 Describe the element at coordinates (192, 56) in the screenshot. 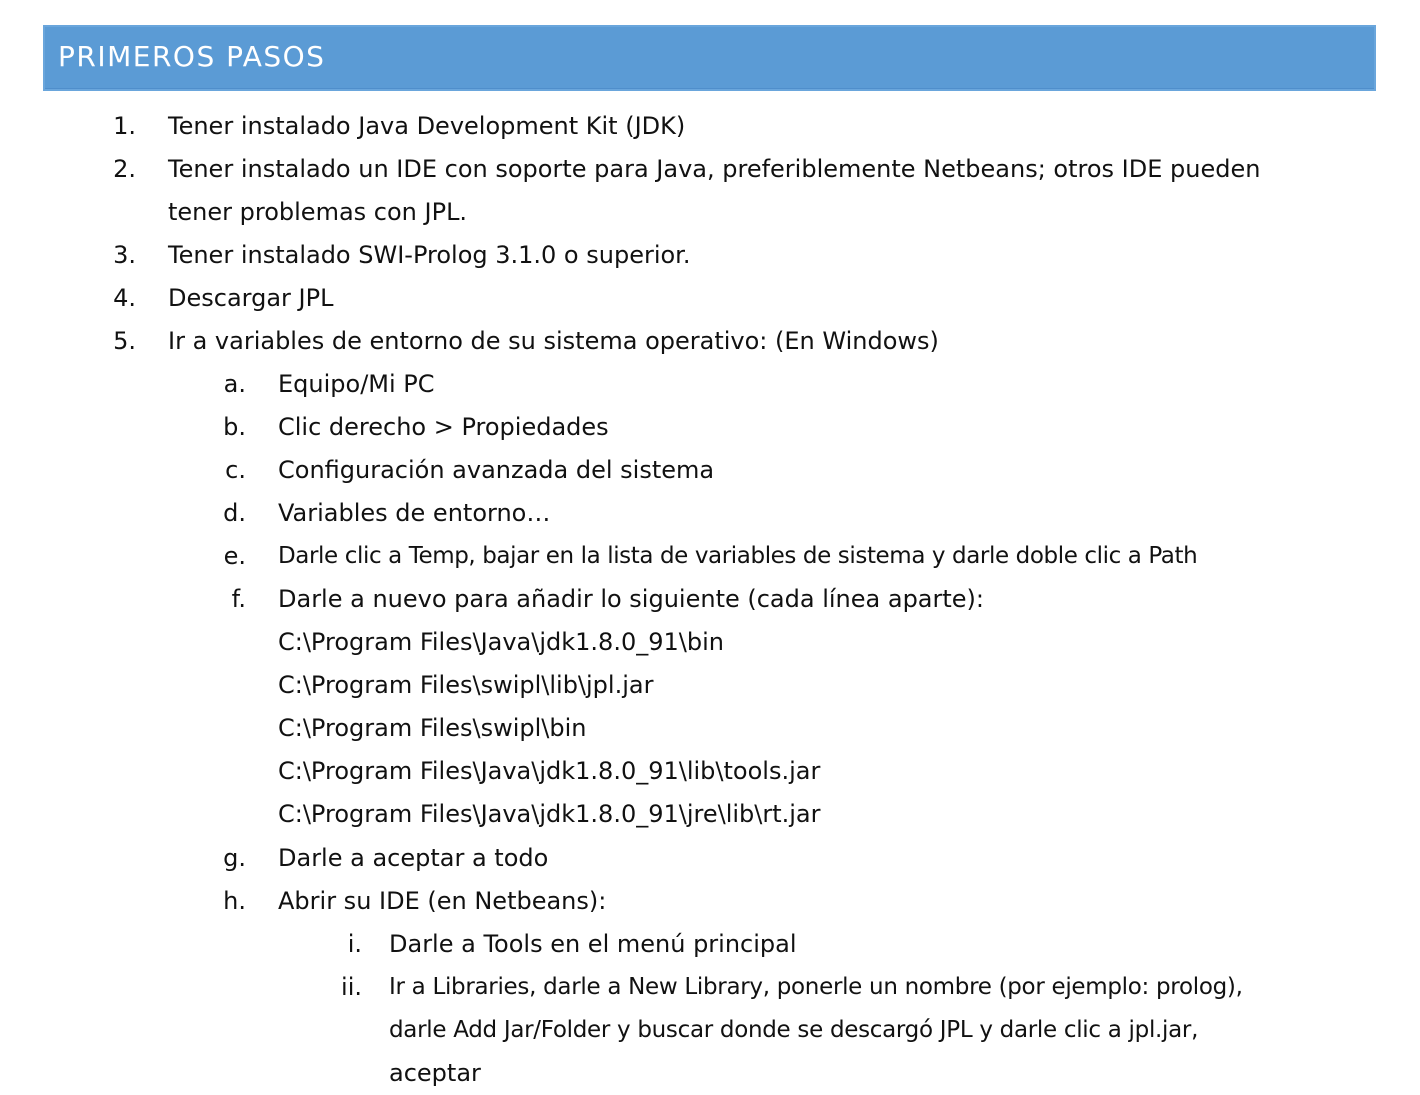

I see `section-heading: PRIMEROS PASOS` at that location.